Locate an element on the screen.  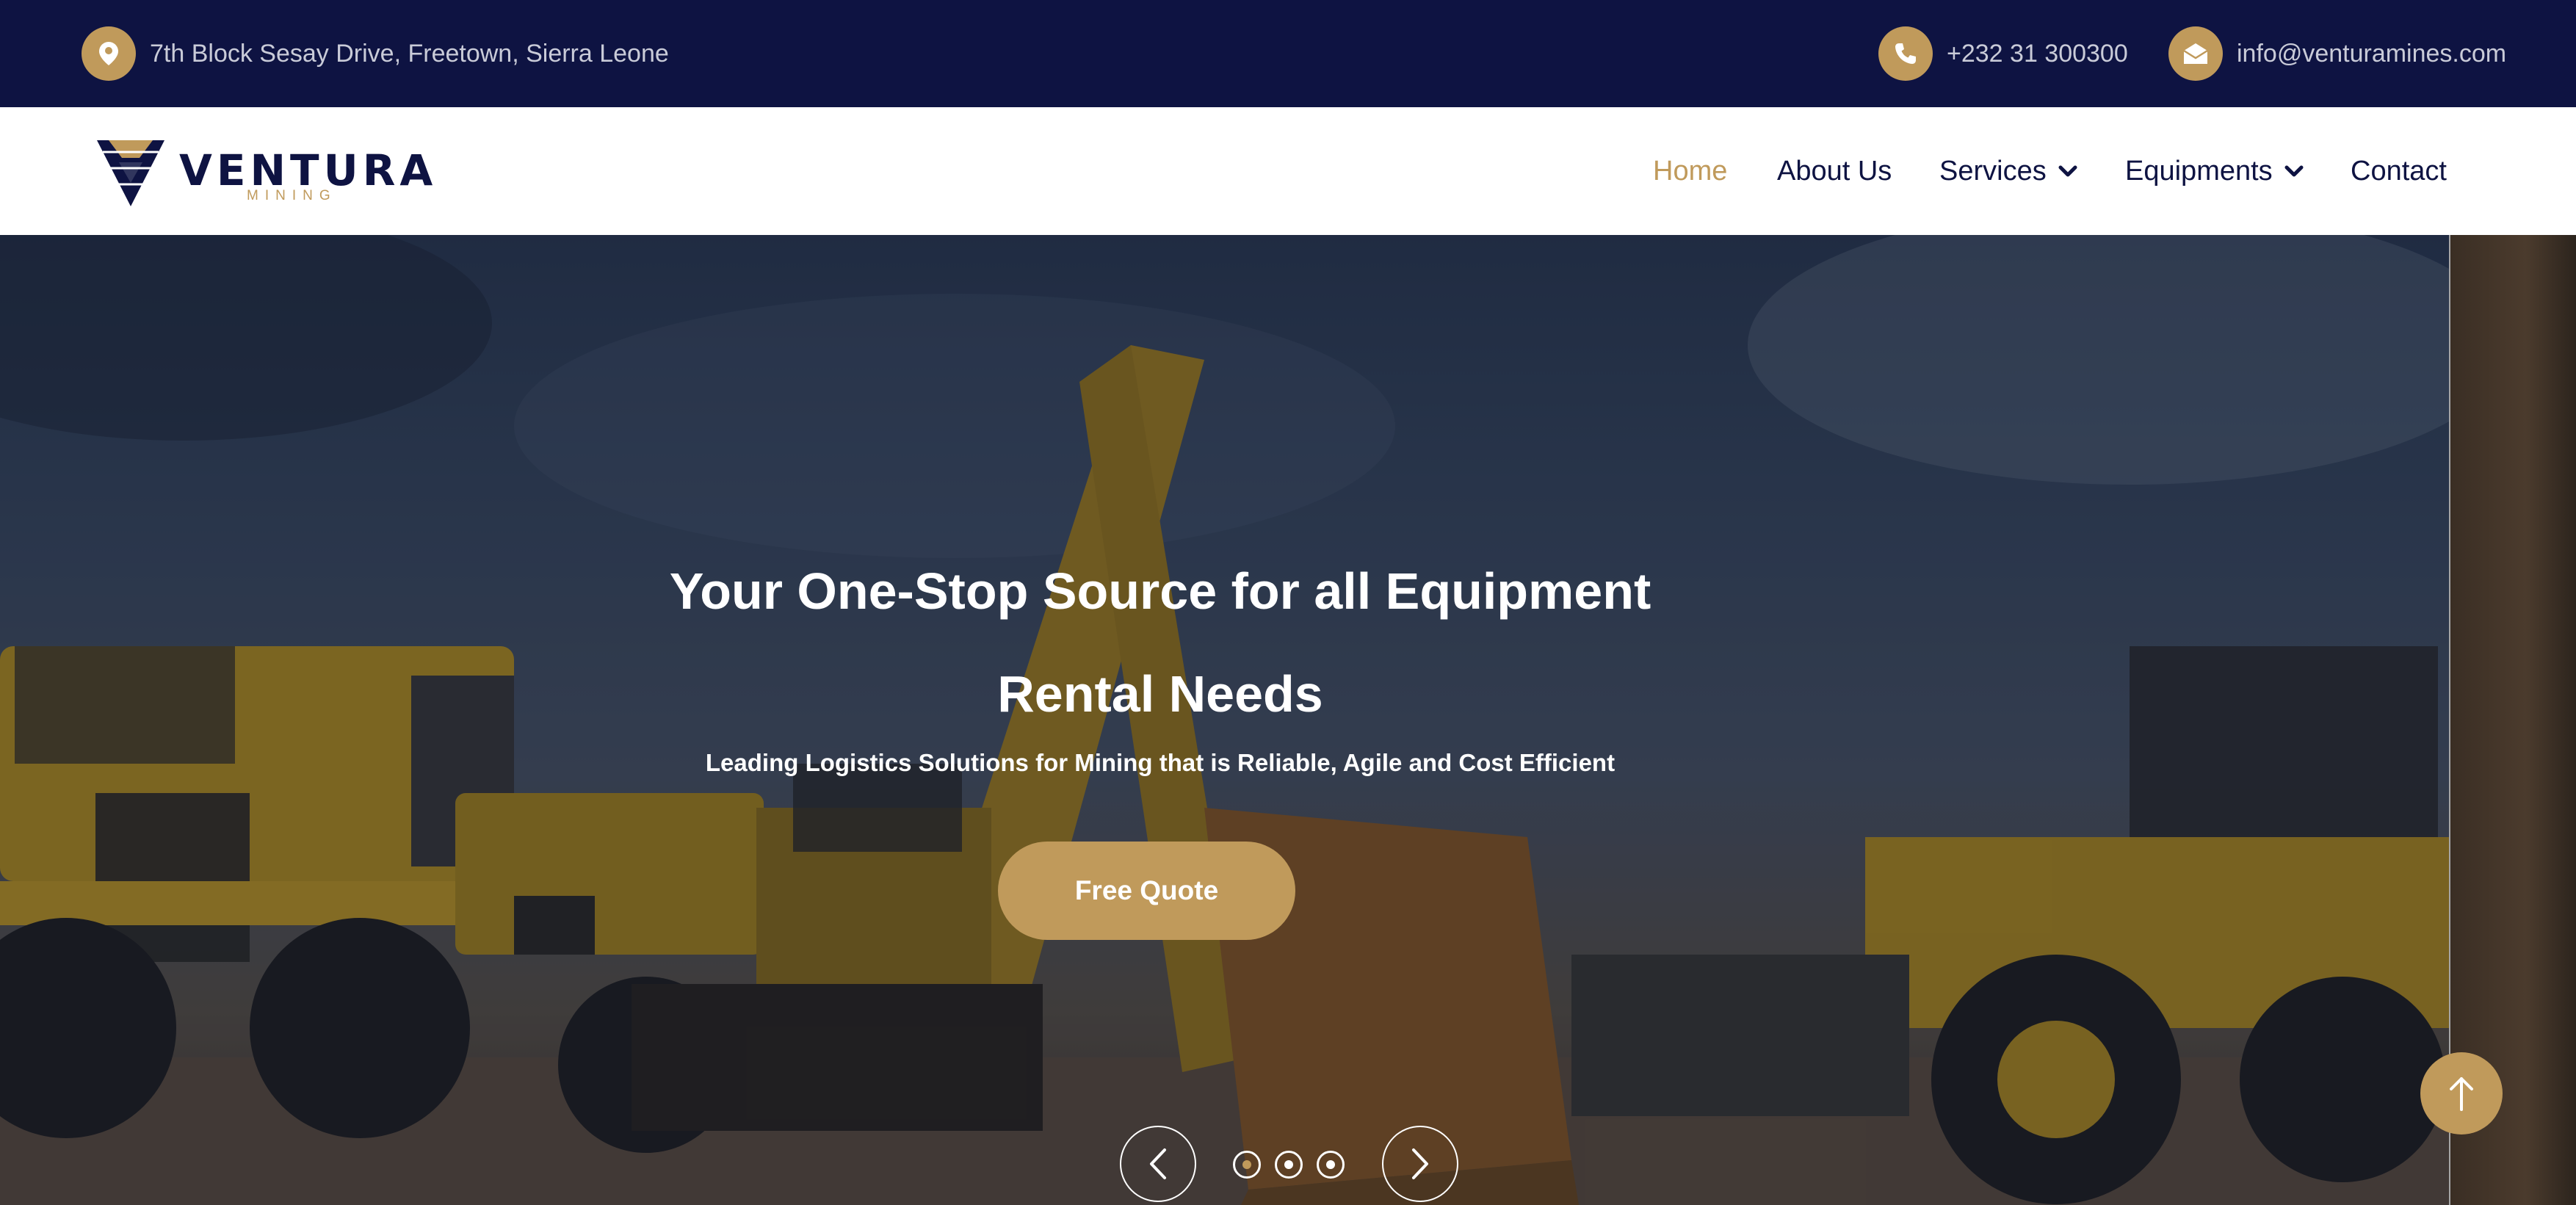
chevron-left-icon is located at coordinates (1158, 1163).